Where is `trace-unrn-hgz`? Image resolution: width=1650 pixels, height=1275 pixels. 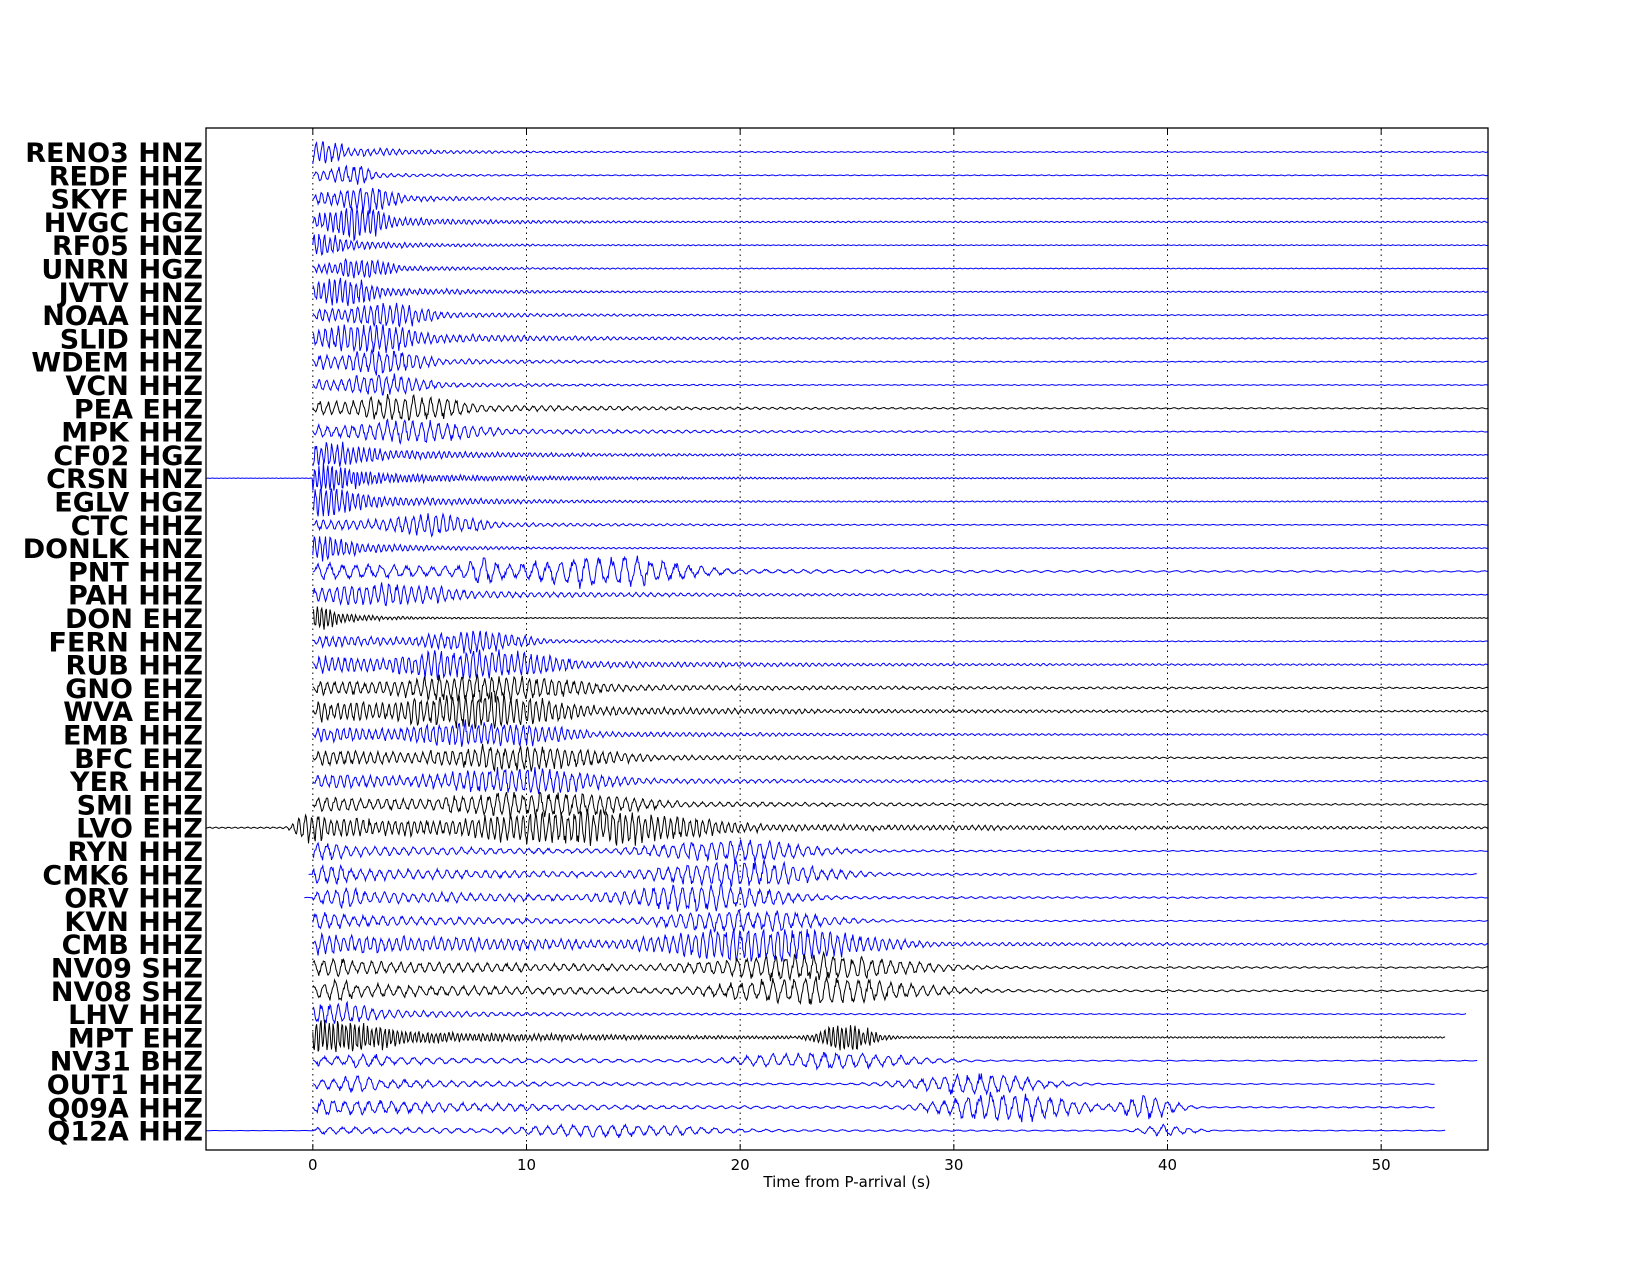
trace-unrn-hgz is located at coordinates (900, 268).